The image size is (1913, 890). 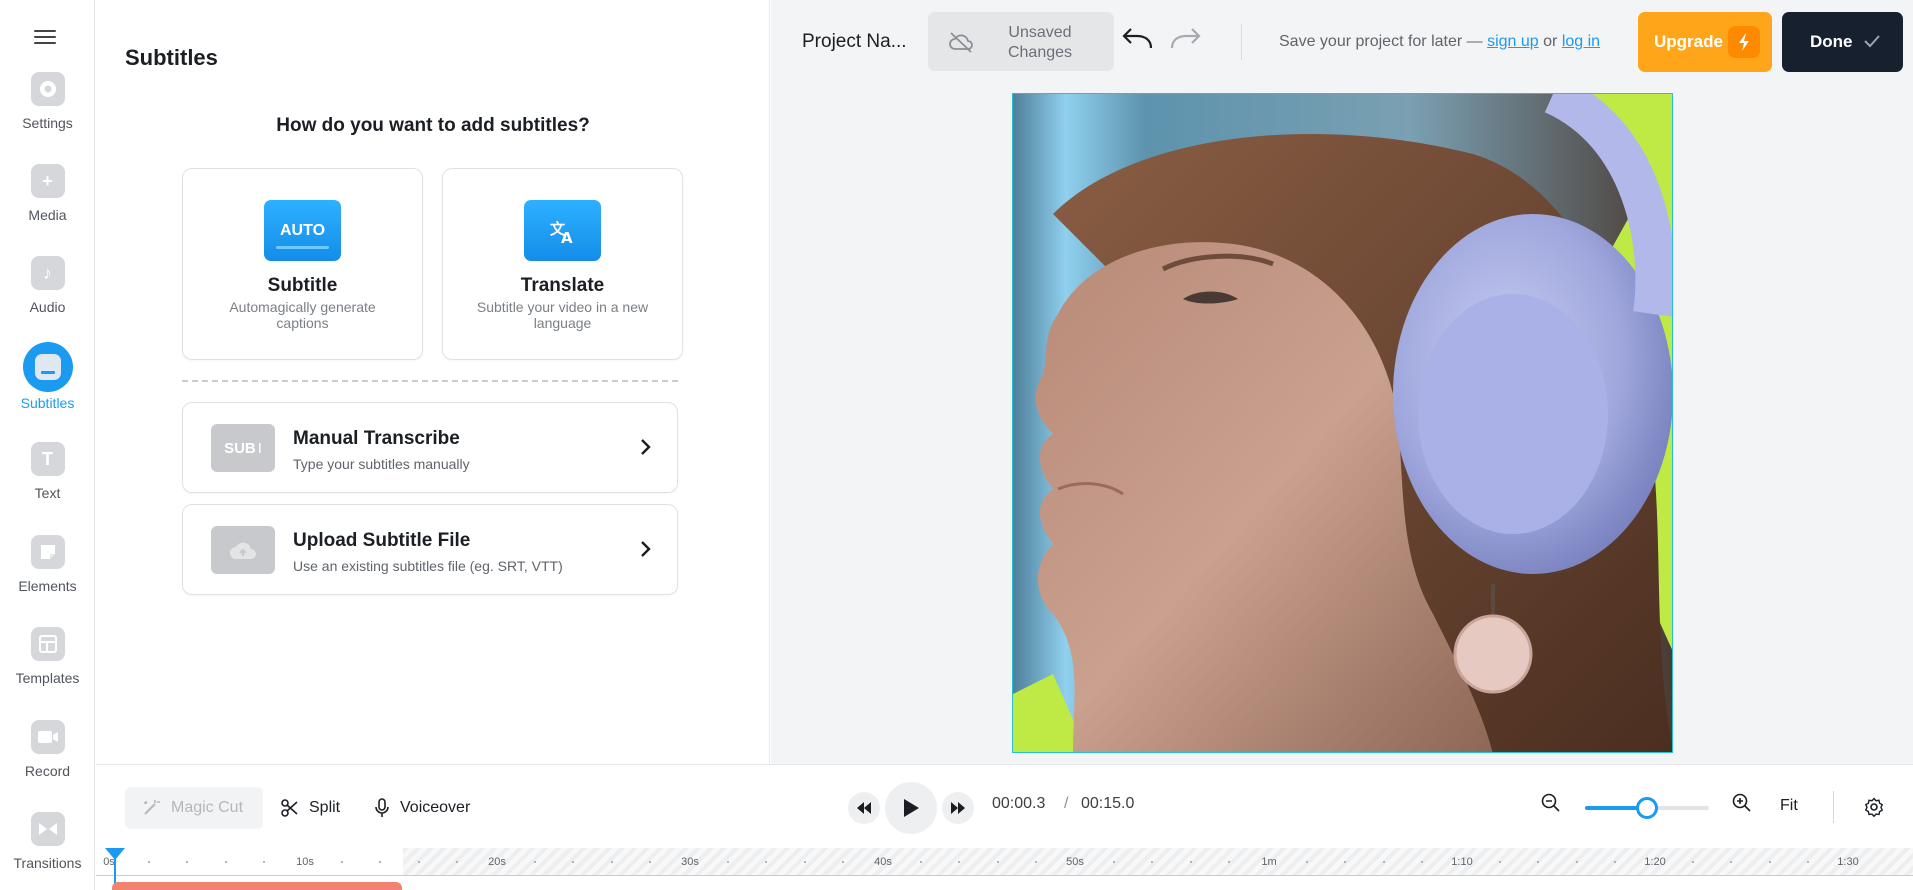 What do you see at coordinates (690, 862) in the screenshot?
I see `ruler-tick: 30s` at bounding box center [690, 862].